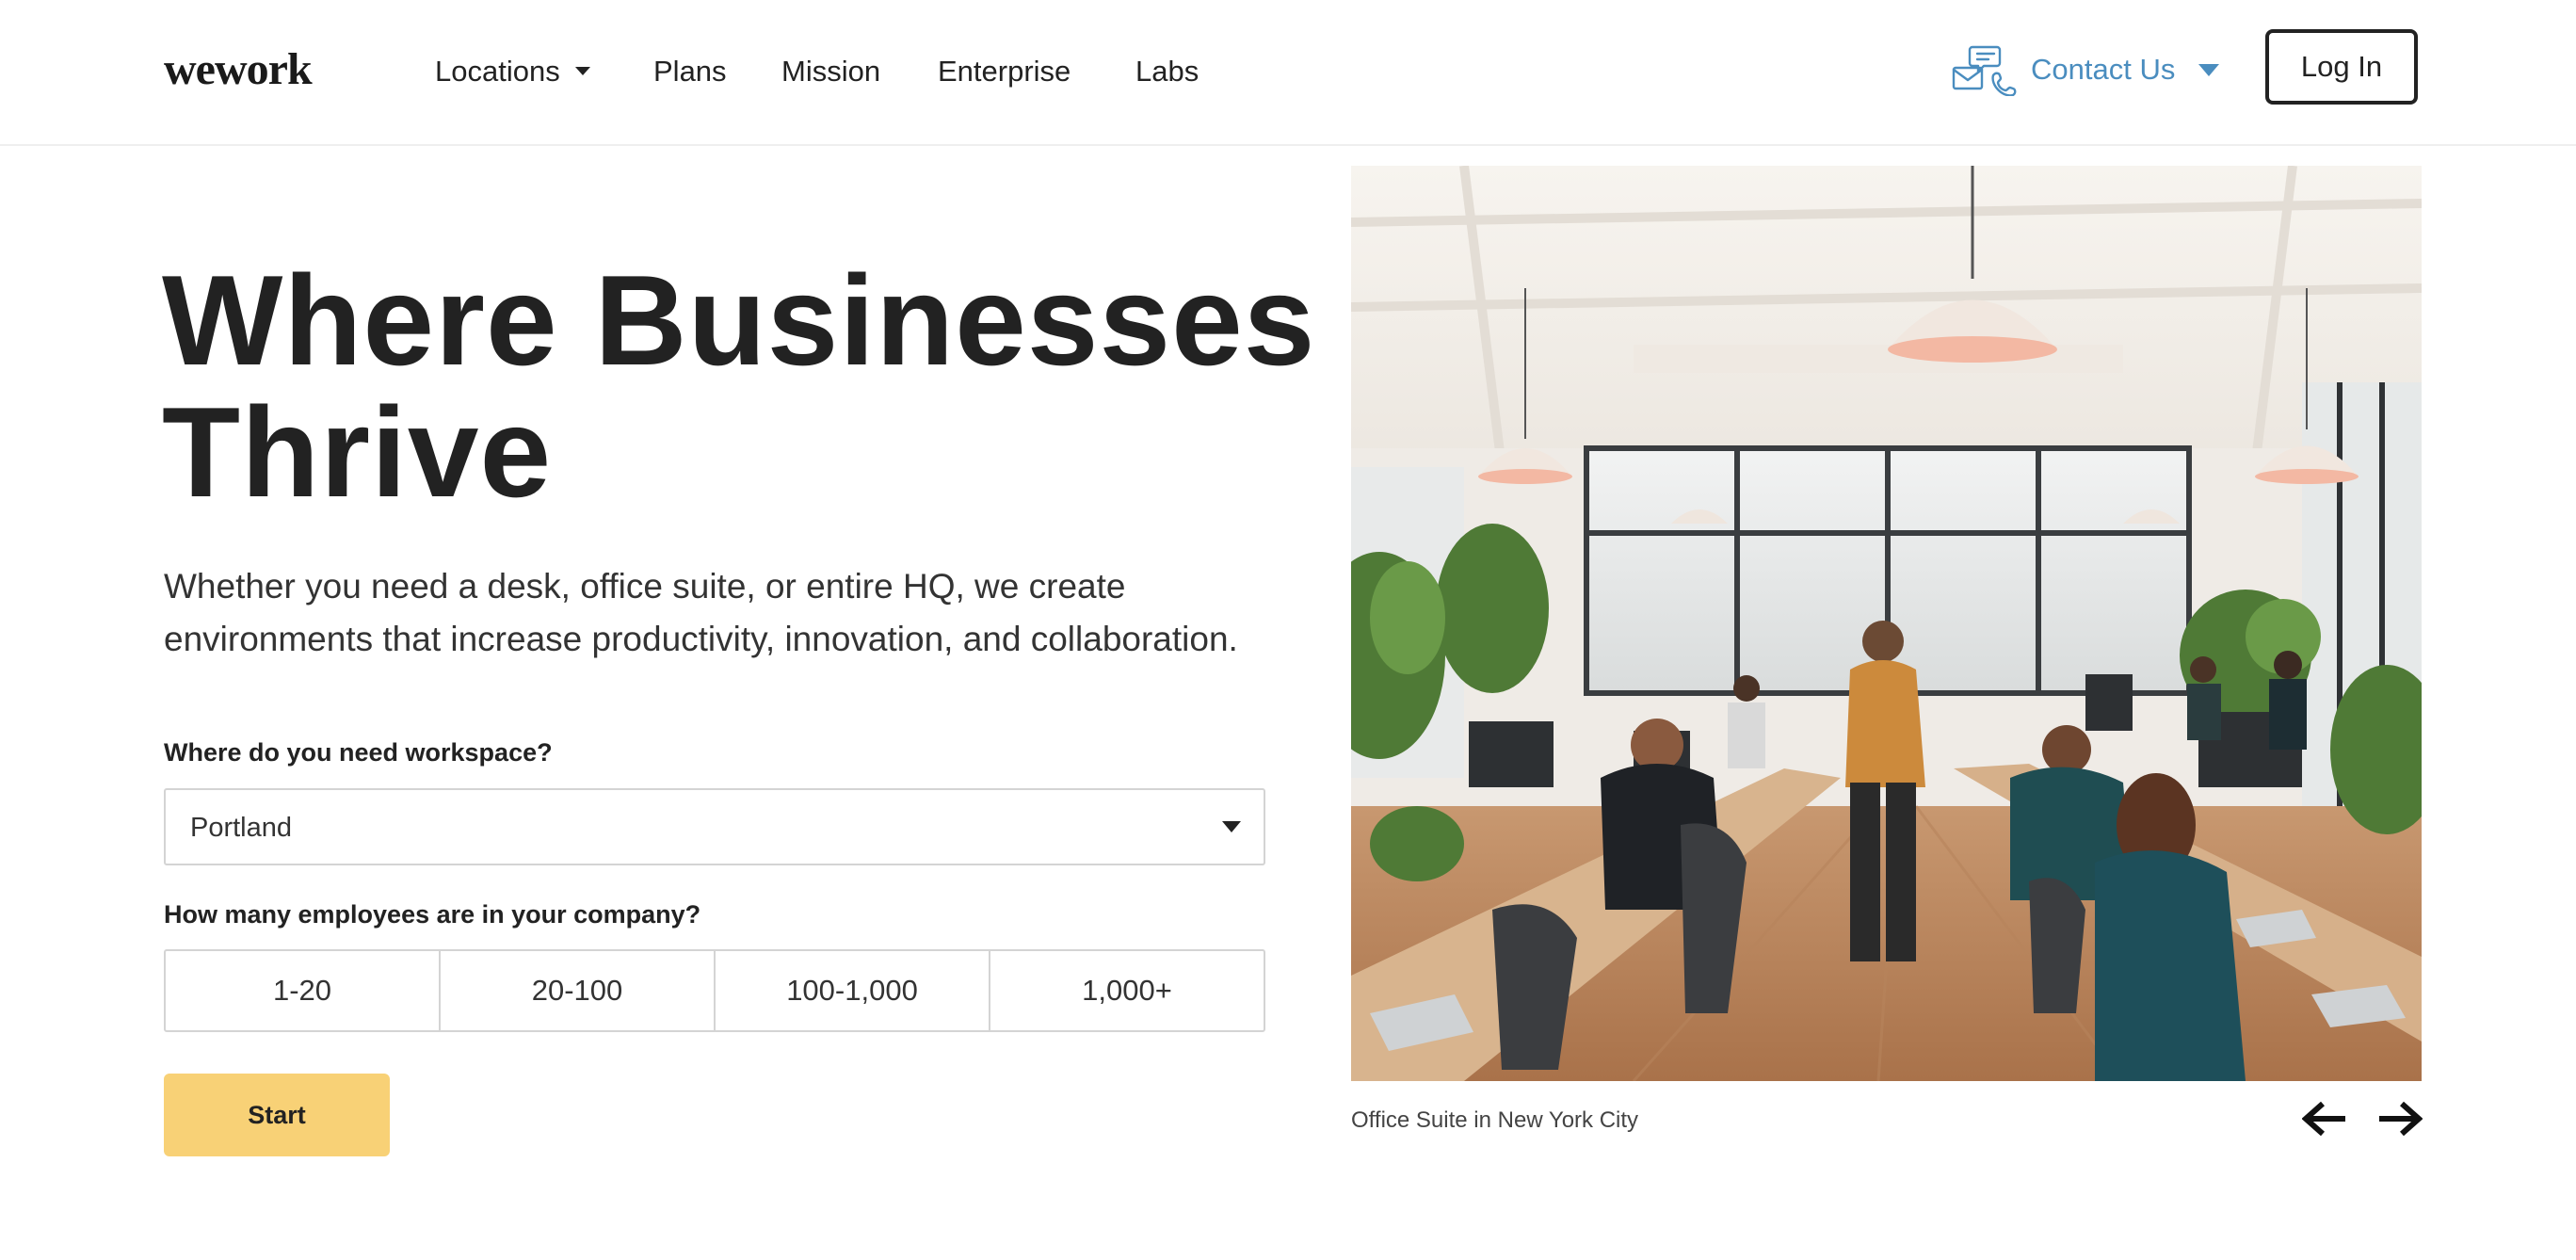 This screenshot has width=2576, height=1260. Describe the element at coordinates (1004, 72) in the screenshot. I see `nav-enterprise: Enterprise` at that location.